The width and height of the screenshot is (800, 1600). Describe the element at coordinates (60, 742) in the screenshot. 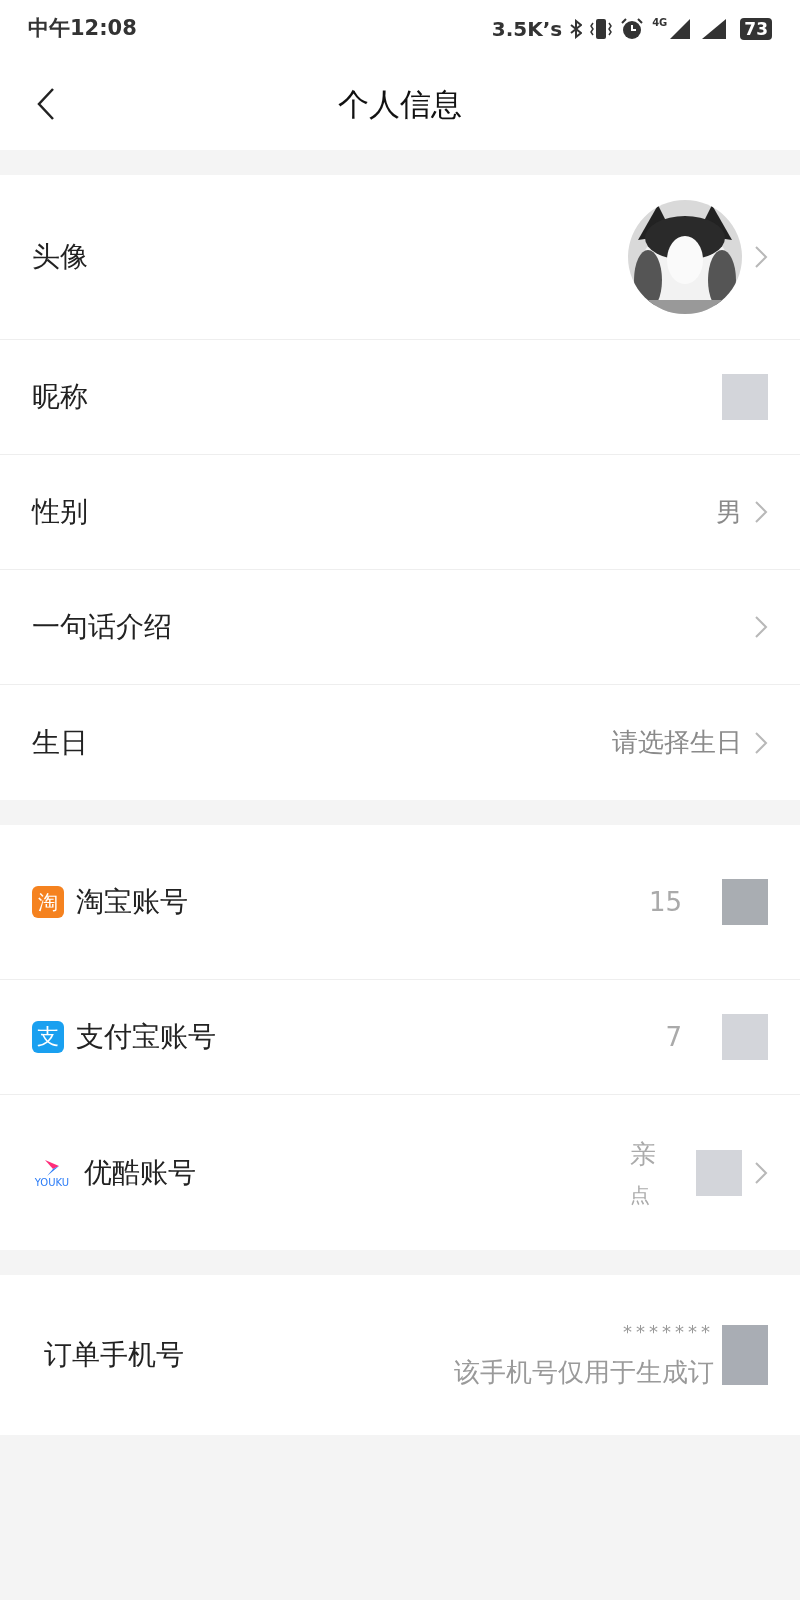

I see `row-label: 生日` at that location.